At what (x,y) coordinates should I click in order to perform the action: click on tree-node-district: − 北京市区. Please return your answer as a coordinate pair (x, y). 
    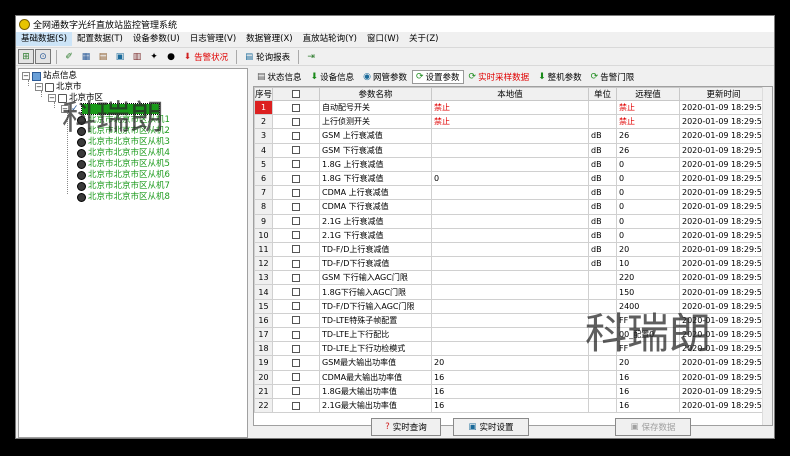
    Looking at the image, I should click on (75, 98).